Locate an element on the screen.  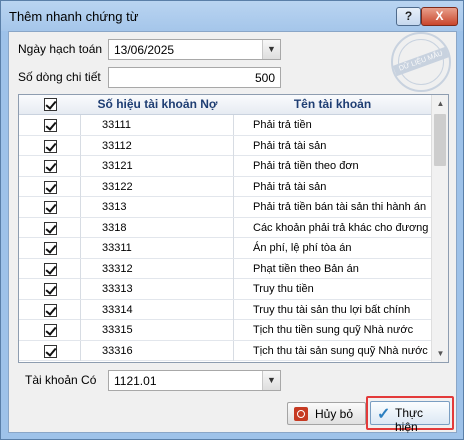
credit-account-value: 1121.01 is located at coordinates (135, 381).